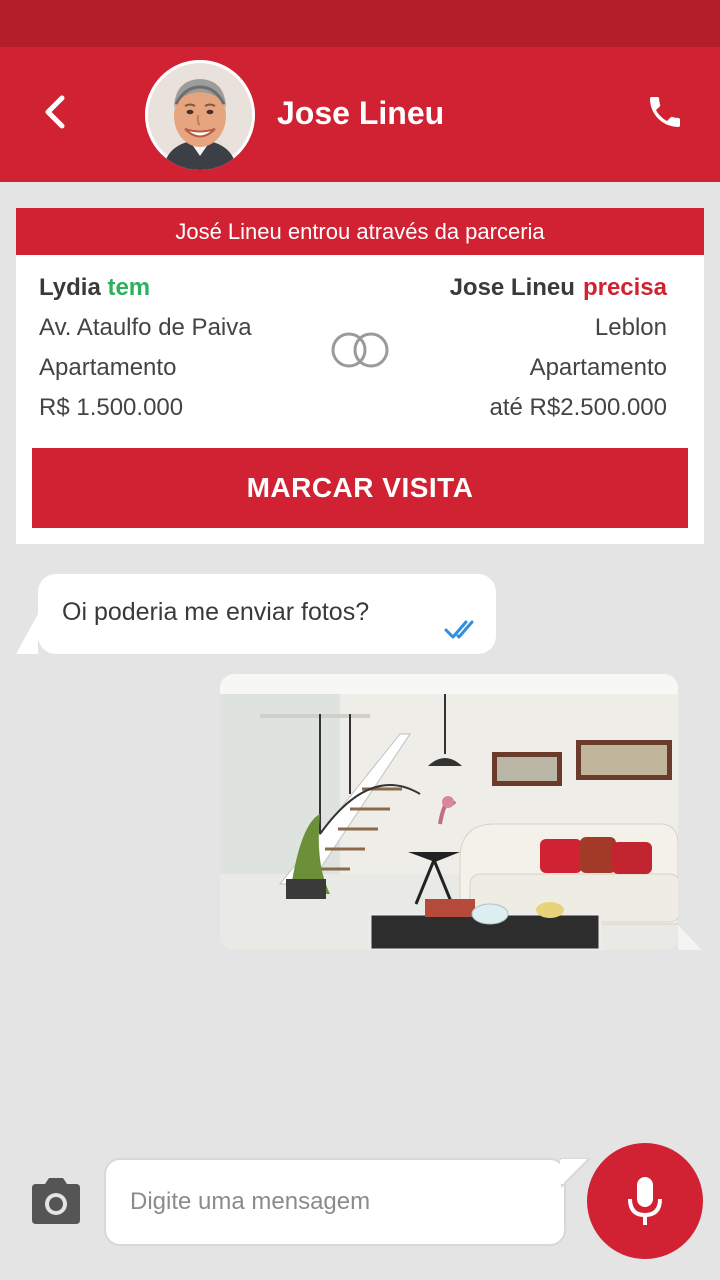 The width and height of the screenshot is (720, 1280). I want to click on has-tag: tem, so click(129, 287).